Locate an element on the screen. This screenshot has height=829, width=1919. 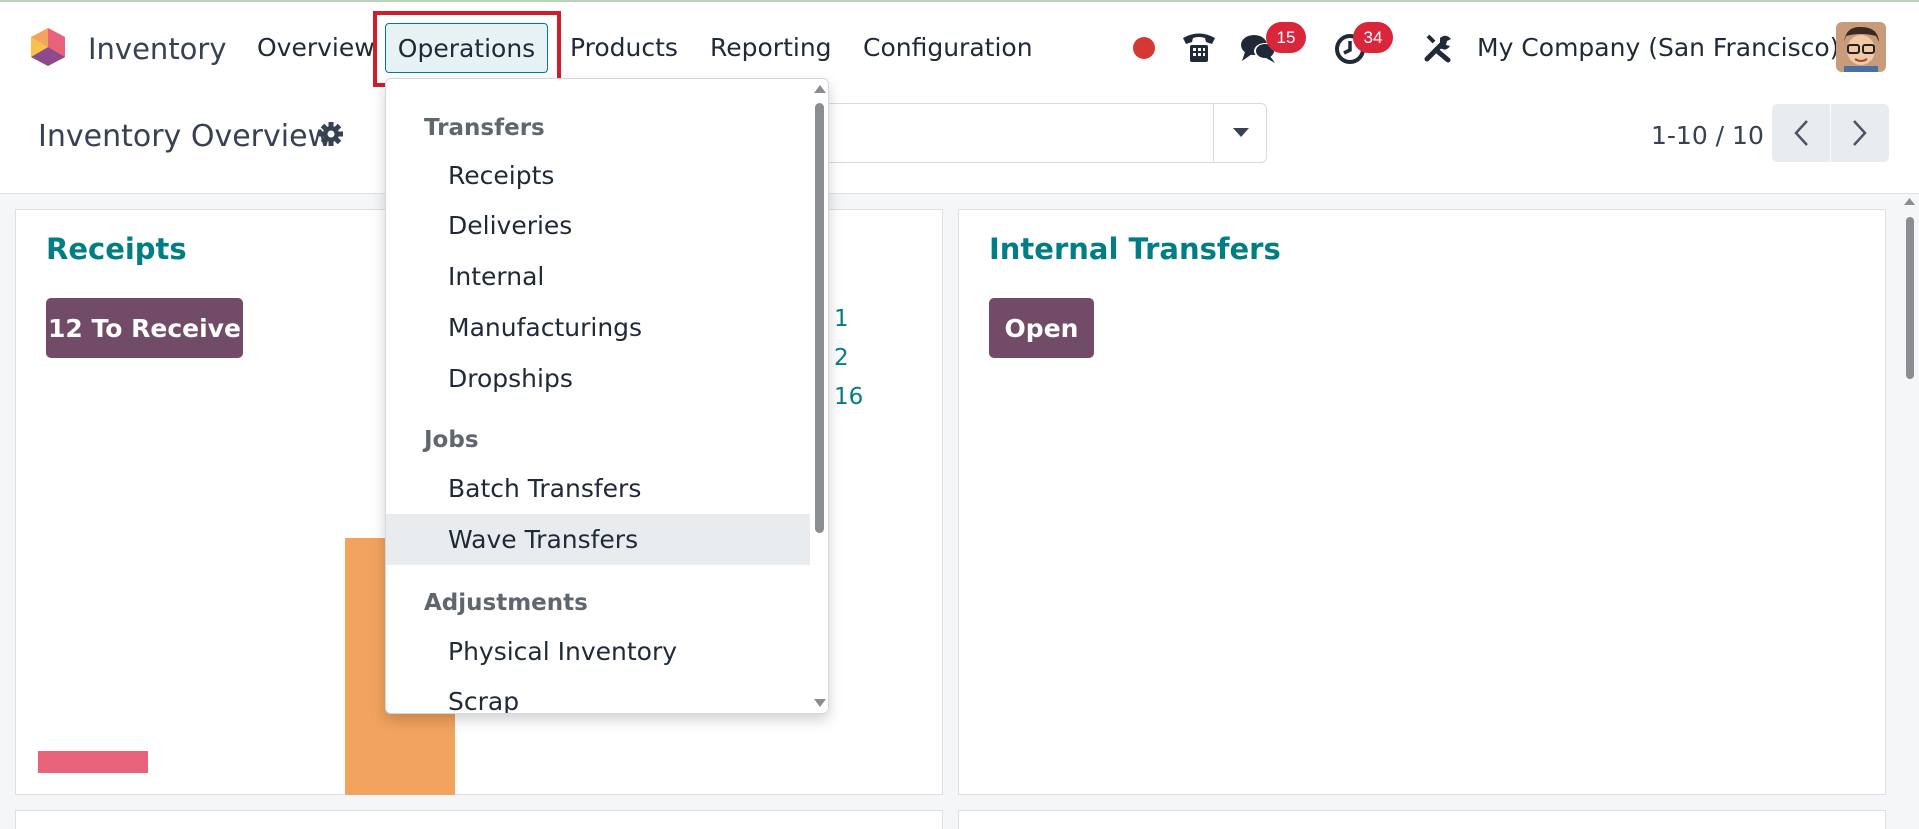
dropdown-item-receipts: Receipts is located at coordinates (598, 175).